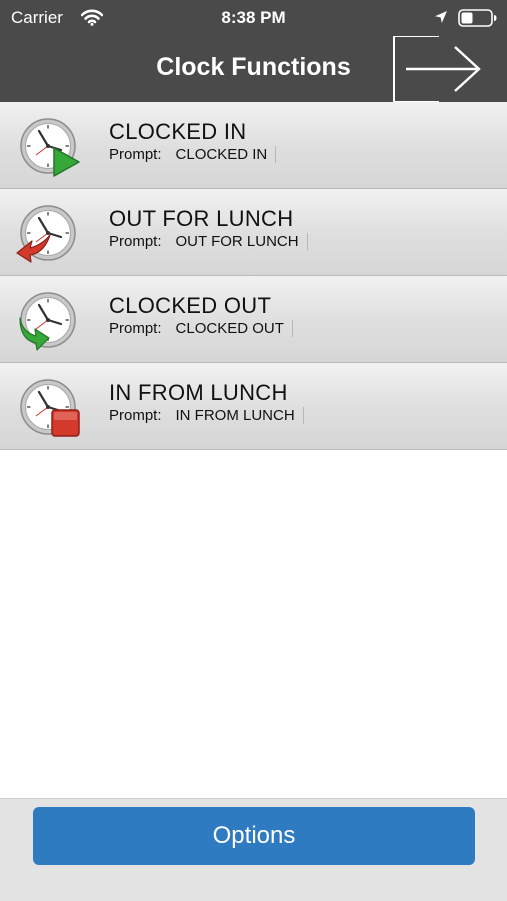 The height and width of the screenshot is (901, 507). I want to click on row-title: CLOCKED OUT, so click(190, 305).